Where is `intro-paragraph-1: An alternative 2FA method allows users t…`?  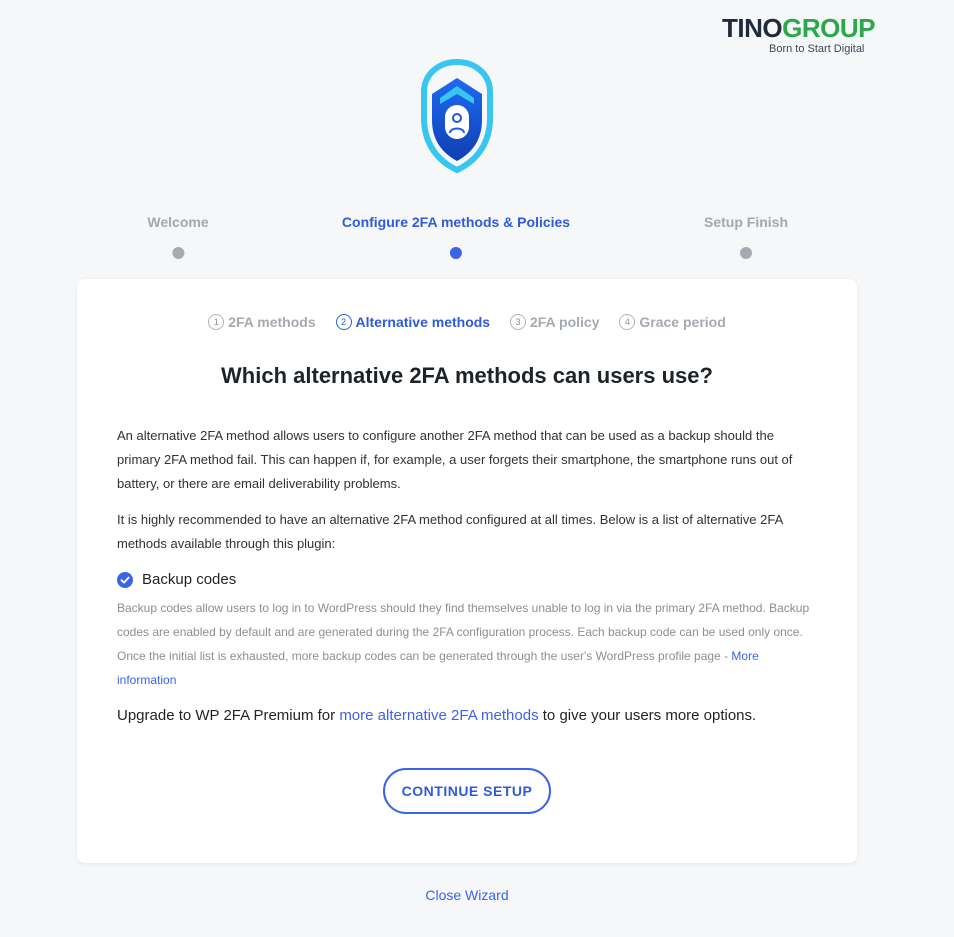 intro-paragraph-1: An alternative 2FA method allows users t… is located at coordinates (455, 459).